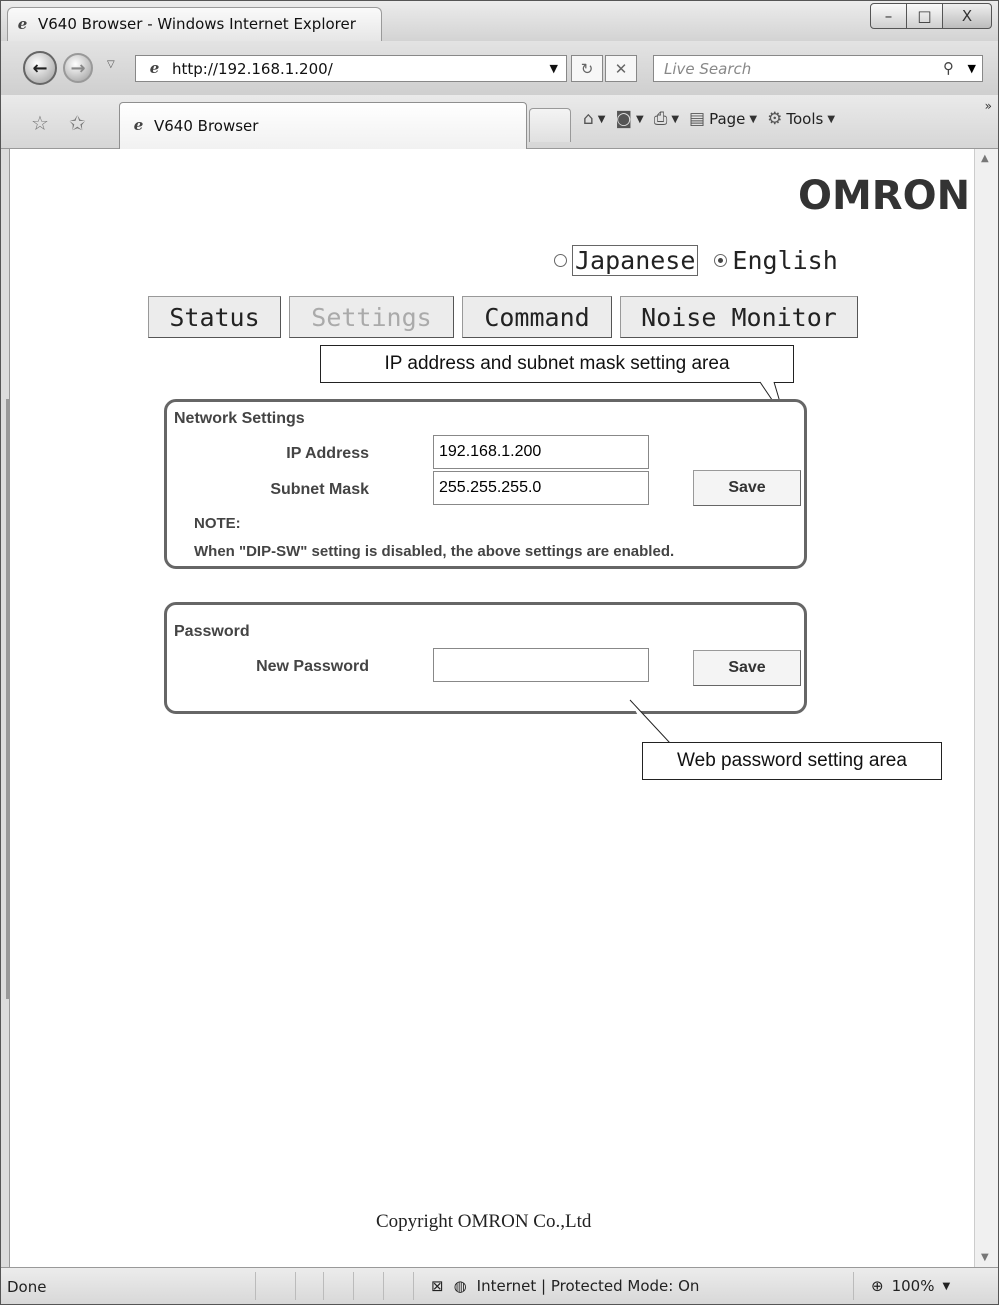 The image size is (999, 1305). What do you see at coordinates (624, 119) in the screenshot?
I see `rss-icon: ◙` at bounding box center [624, 119].